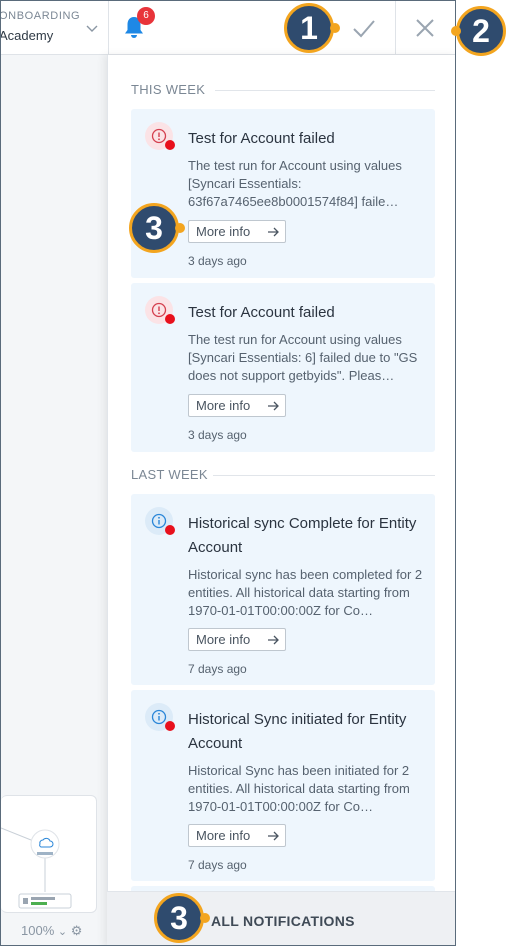 This screenshot has height=946, width=506. What do you see at coordinates (38, 930) in the screenshot?
I see `zoom-level: 100%` at bounding box center [38, 930].